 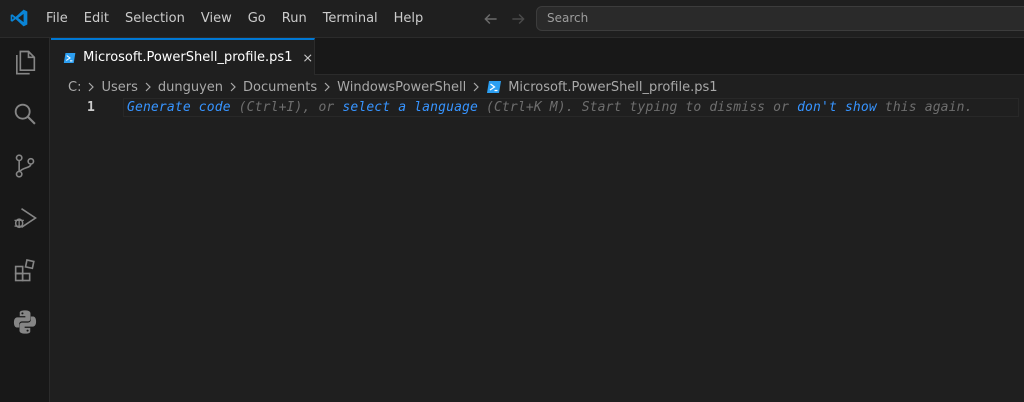 I want to click on menu-run: Run, so click(x=294, y=19).